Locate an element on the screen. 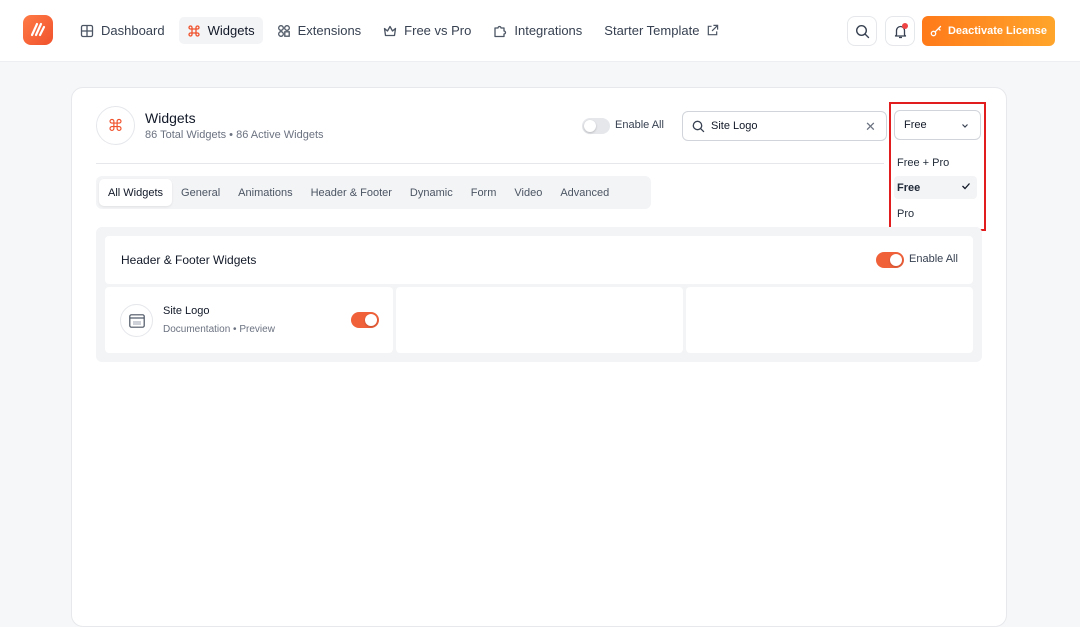 The width and height of the screenshot is (1080, 627). site-logo-toggle is located at coordinates (365, 320).